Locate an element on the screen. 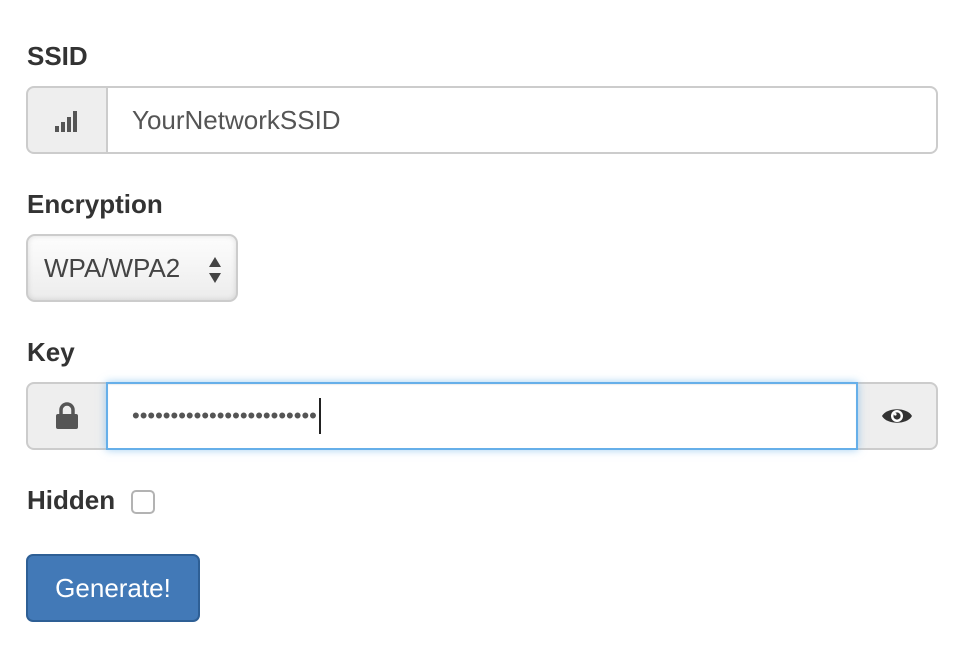 This screenshot has height=648, width=960. signal-bars-icon is located at coordinates (66, 120).